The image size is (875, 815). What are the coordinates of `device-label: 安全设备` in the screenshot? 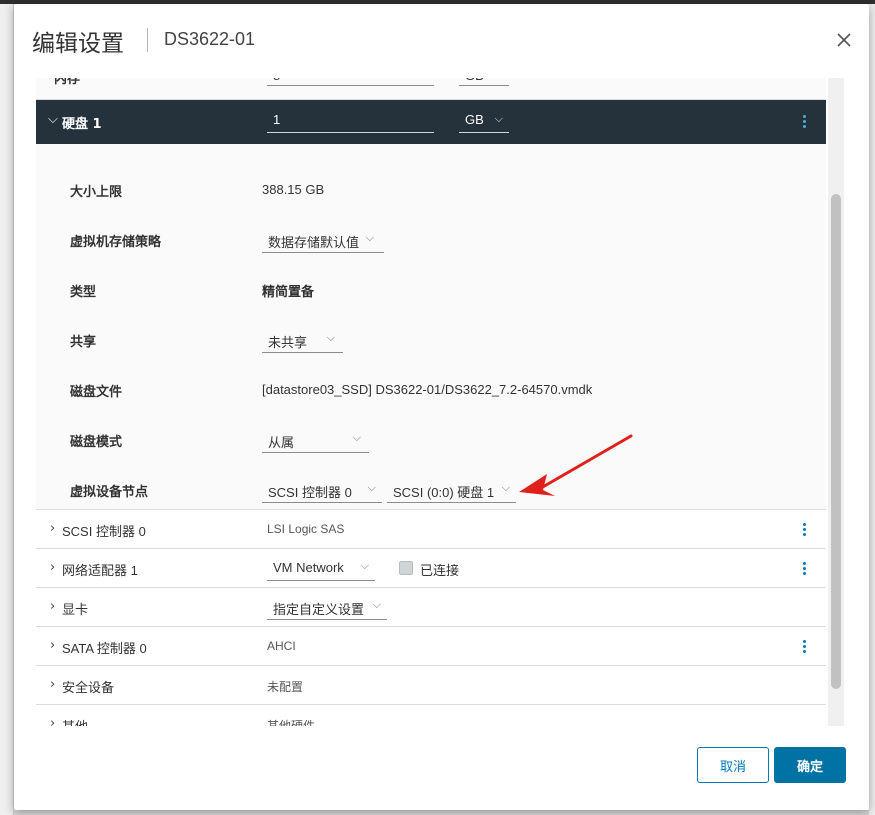 It's located at (88, 687).